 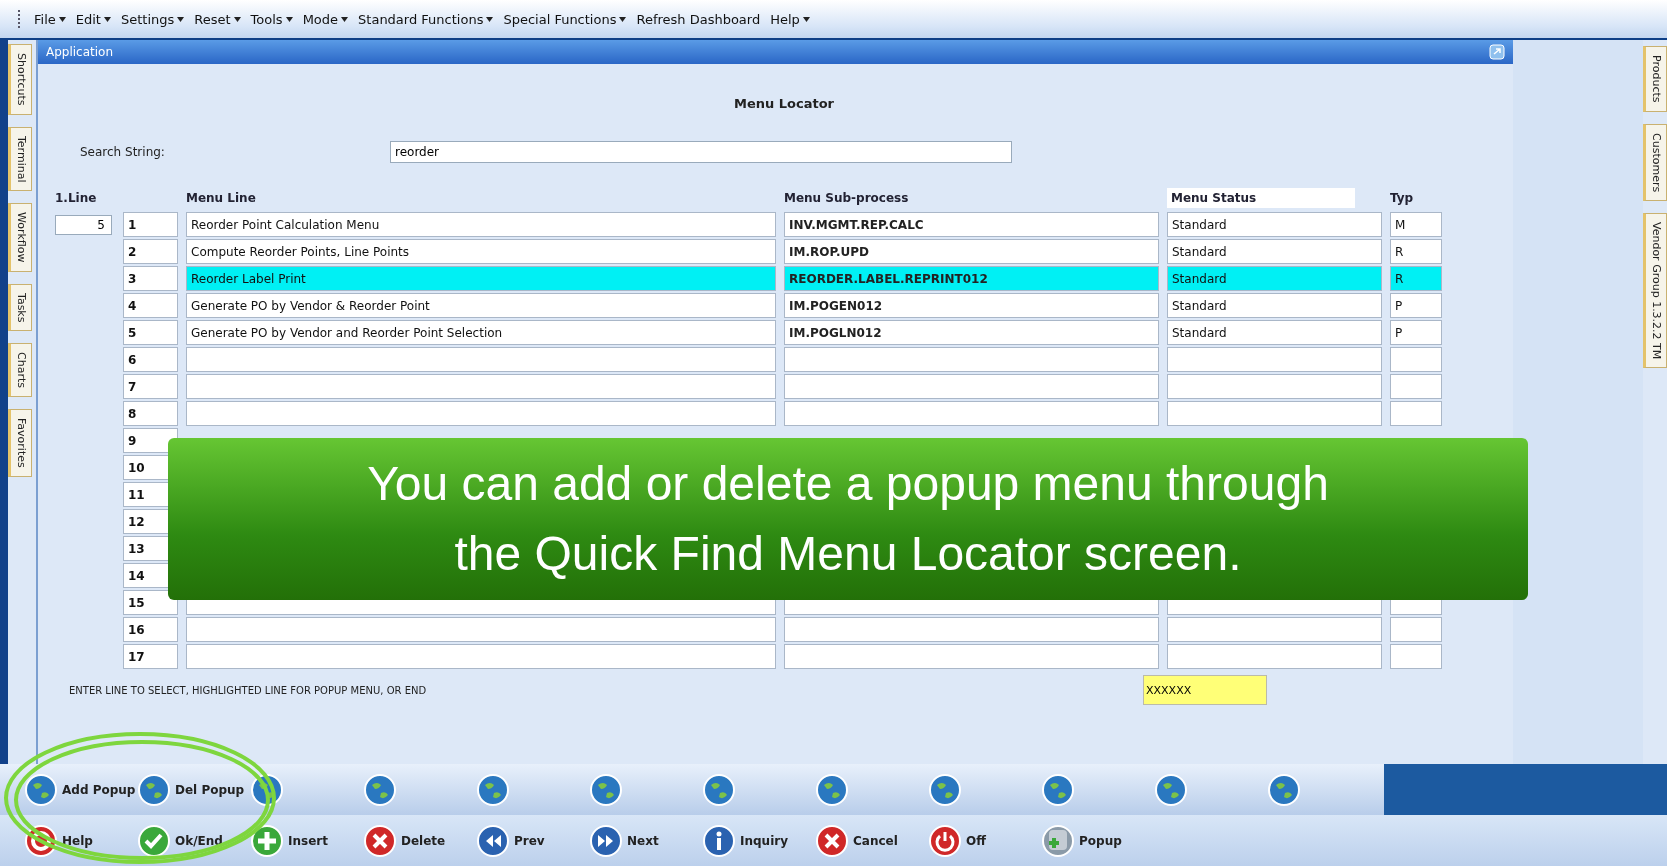 I want to click on side-tab: Terminal, so click(x=20, y=159).